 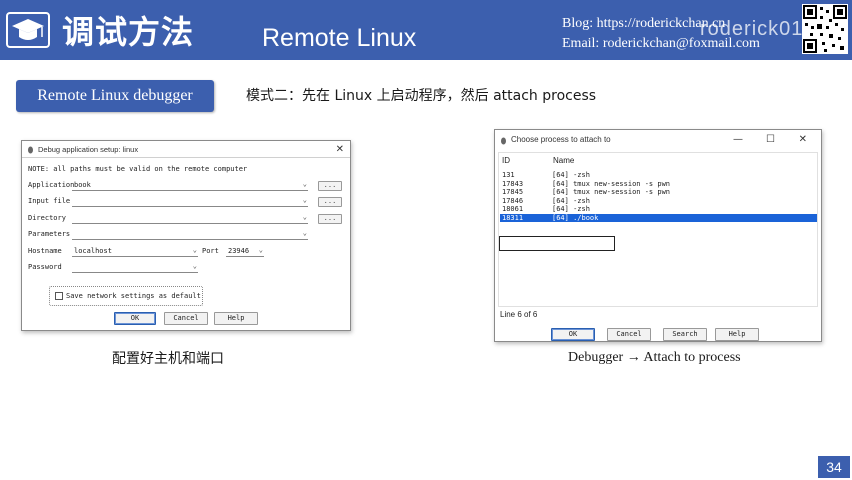 I want to click on application-value: book, so click(x=82, y=185).